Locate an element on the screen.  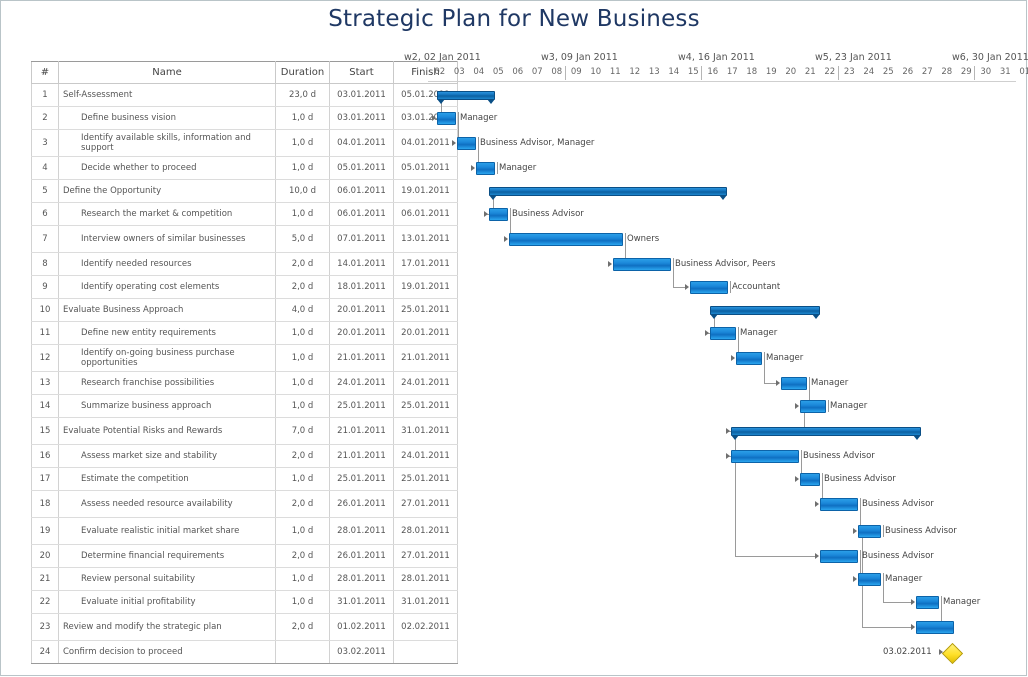
row-start-date: 28.01.2011 is located at coordinates (361, 531).